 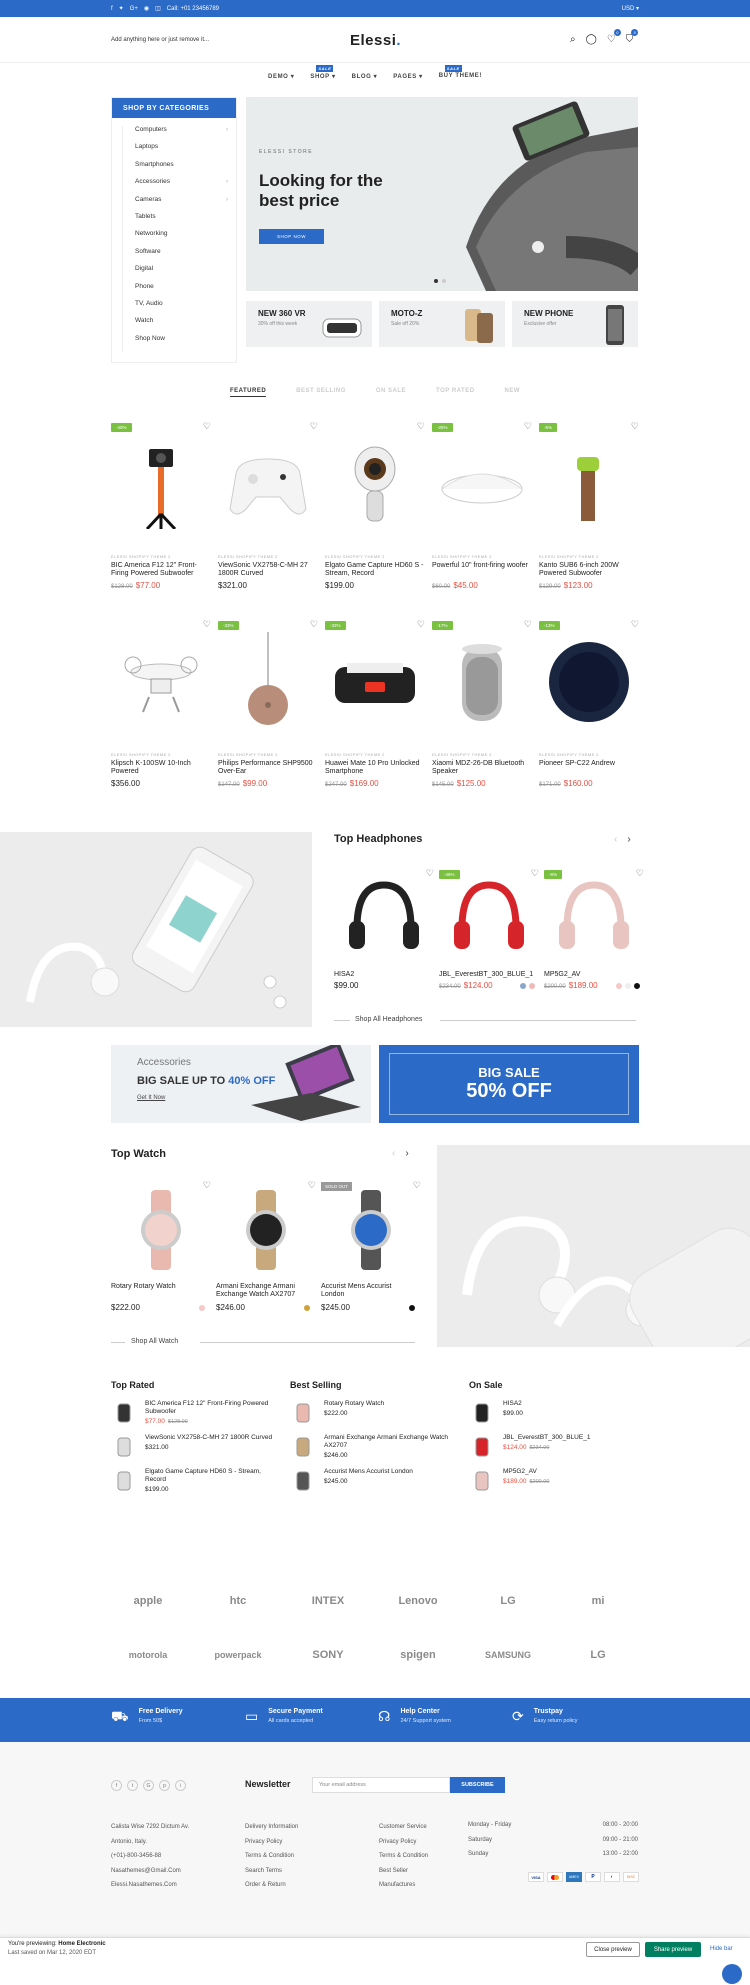 What do you see at coordinates (375, 1417) in the screenshot?
I see `list-item: Rotary Rotary Watch $222.00` at bounding box center [375, 1417].